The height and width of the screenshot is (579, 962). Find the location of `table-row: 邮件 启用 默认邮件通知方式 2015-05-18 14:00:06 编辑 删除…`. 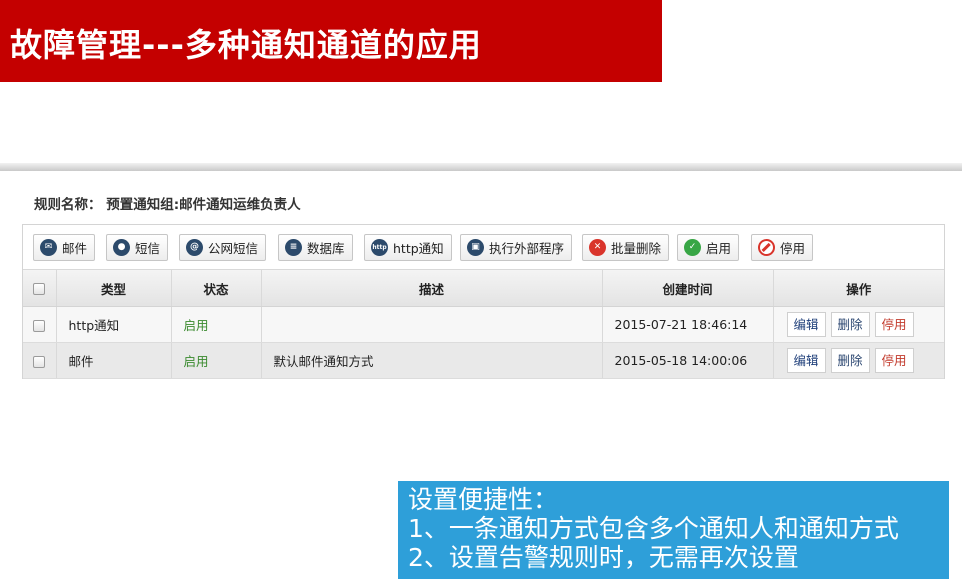

table-row: 邮件 启用 默认邮件通知方式 2015-05-18 14:00:06 编辑 删除… is located at coordinates (483, 360).